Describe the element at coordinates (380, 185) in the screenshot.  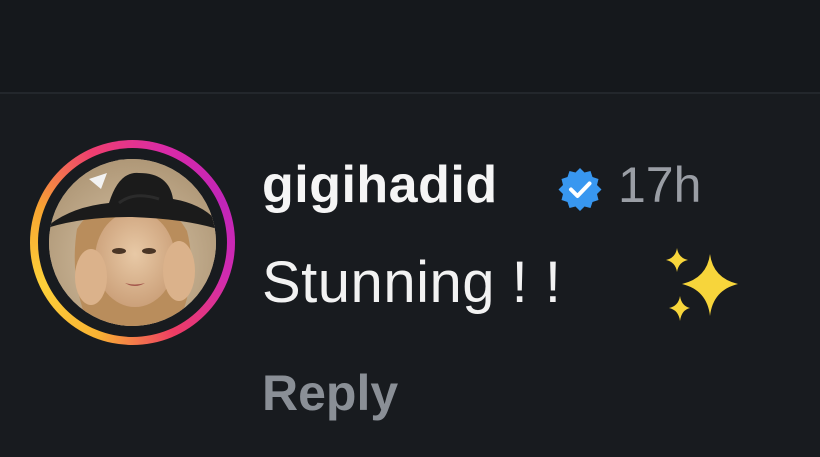
I see `username: gigihadid` at that location.